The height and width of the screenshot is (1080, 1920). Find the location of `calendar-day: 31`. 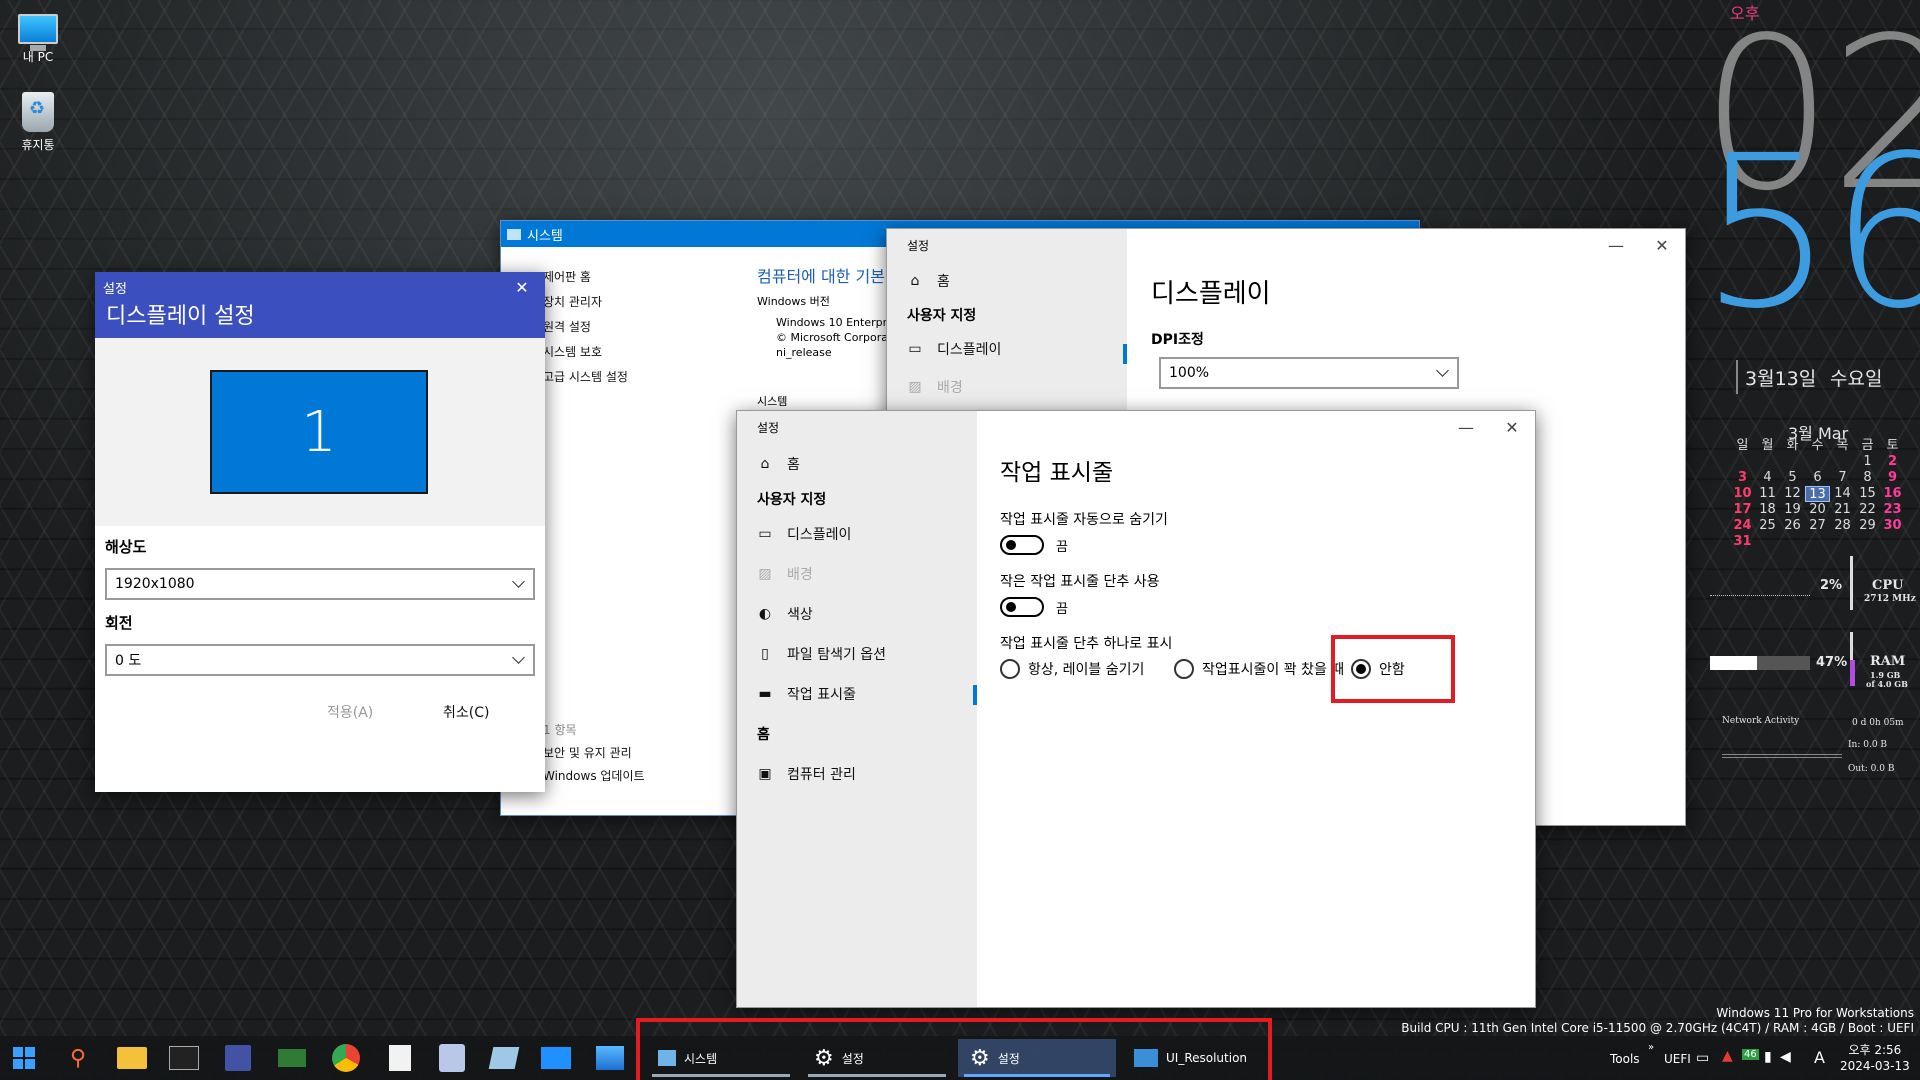

calendar-day: 31 is located at coordinates (1742, 542).